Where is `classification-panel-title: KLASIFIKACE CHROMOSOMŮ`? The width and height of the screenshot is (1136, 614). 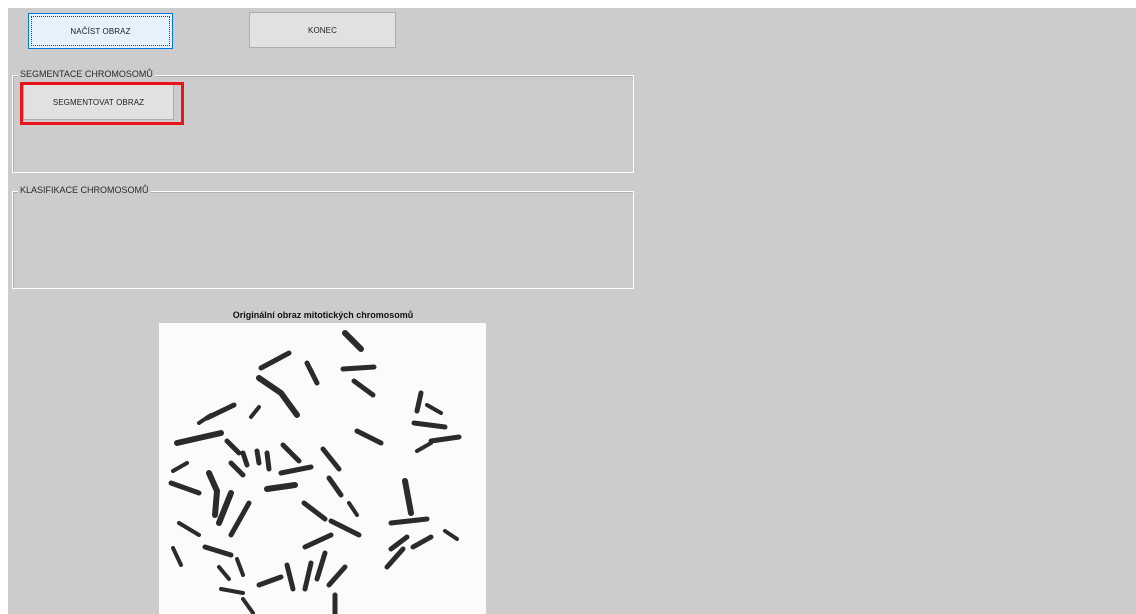
classification-panel-title: KLASIFIKACE CHROMOSOMŮ is located at coordinates (84, 190).